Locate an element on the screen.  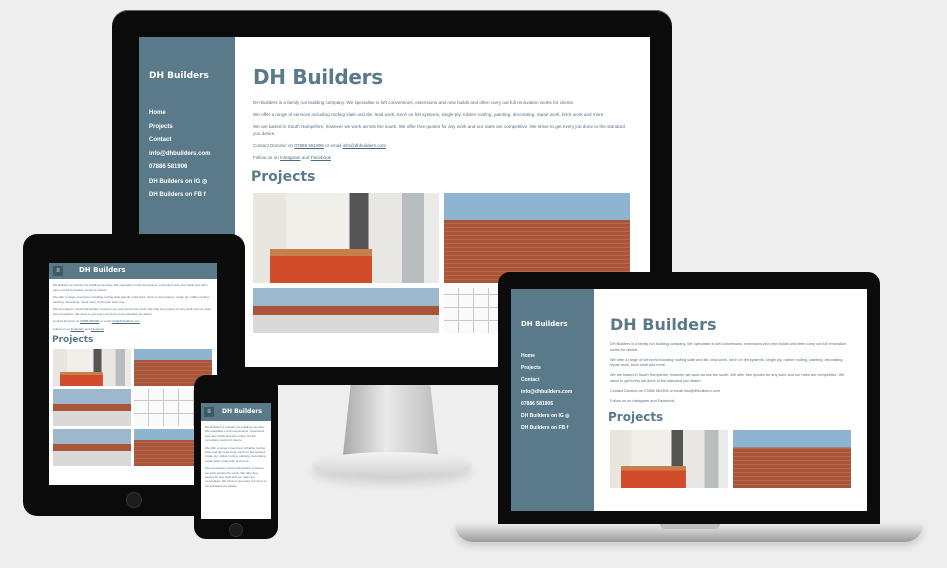
monitor-stand is located at coordinates (390, 420).